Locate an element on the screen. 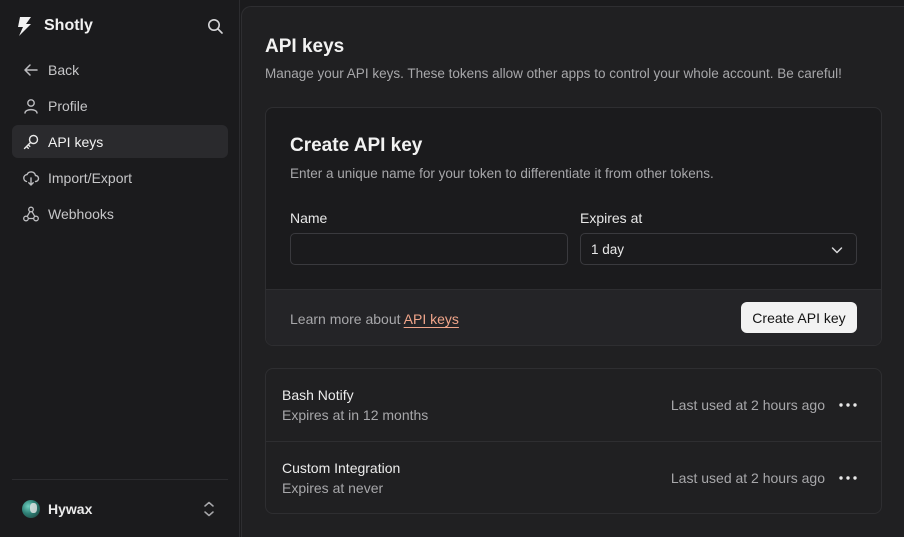 This screenshot has width=904, height=537. expires-select: 1 day is located at coordinates (718, 249).